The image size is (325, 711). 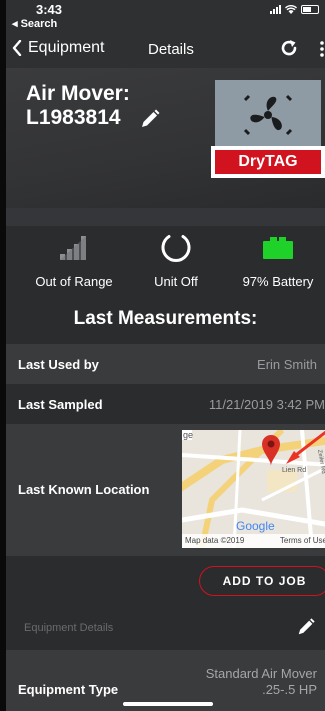 I want to click on google-logo: Google, so click(x=255, y=526).